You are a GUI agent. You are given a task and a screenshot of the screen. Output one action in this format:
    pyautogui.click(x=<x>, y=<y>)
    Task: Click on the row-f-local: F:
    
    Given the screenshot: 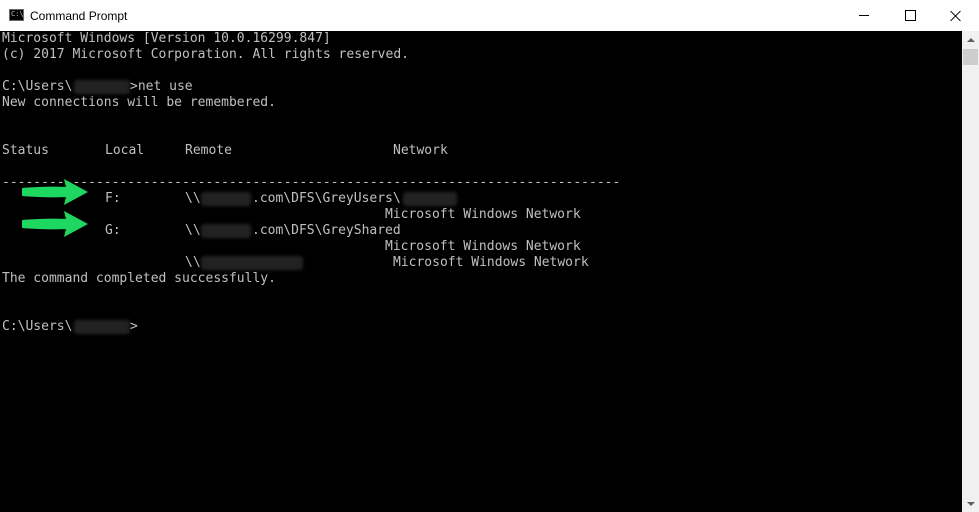 What is the action you would take?
    pyautogui.click(x=113, y=198)
    